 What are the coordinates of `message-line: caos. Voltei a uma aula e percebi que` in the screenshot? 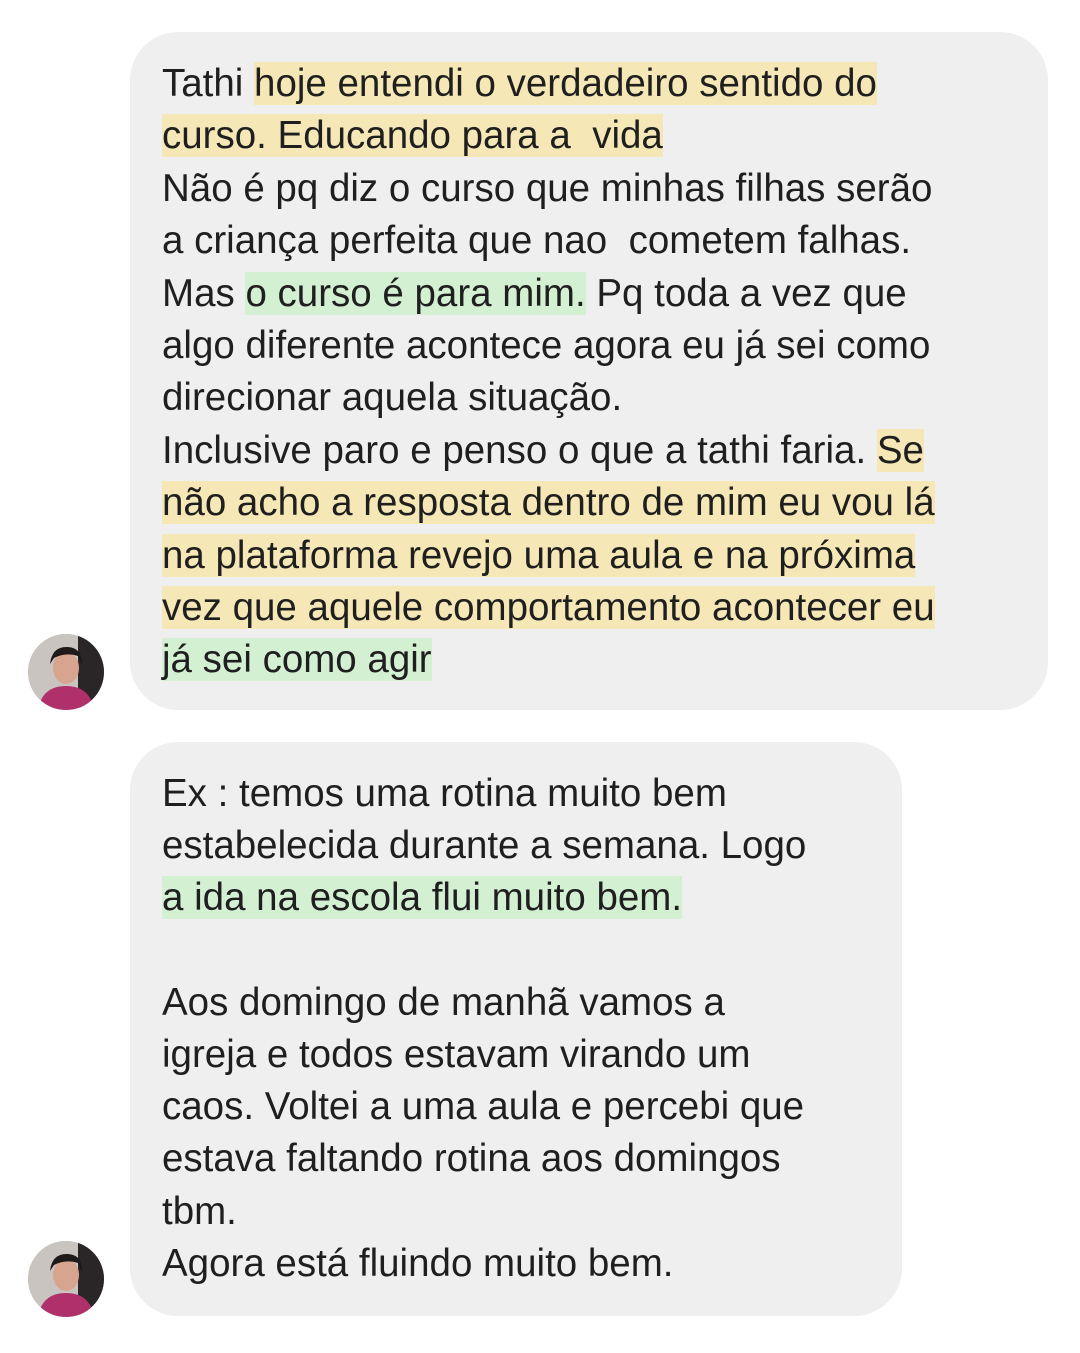 It's located at (483, 1107).